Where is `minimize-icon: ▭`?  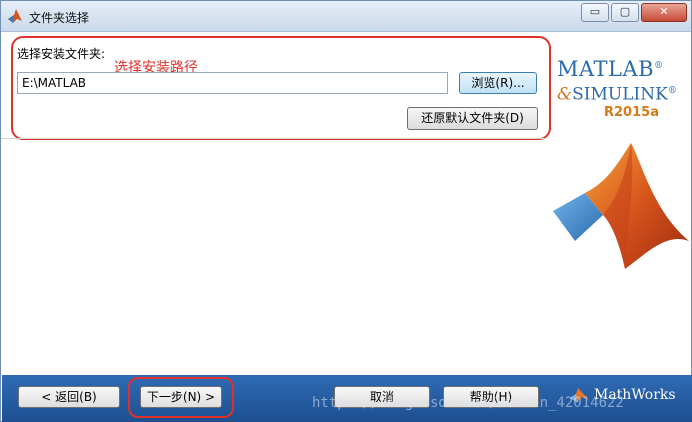 minimize-icon: ▭ is located at coordinates (595, 11).